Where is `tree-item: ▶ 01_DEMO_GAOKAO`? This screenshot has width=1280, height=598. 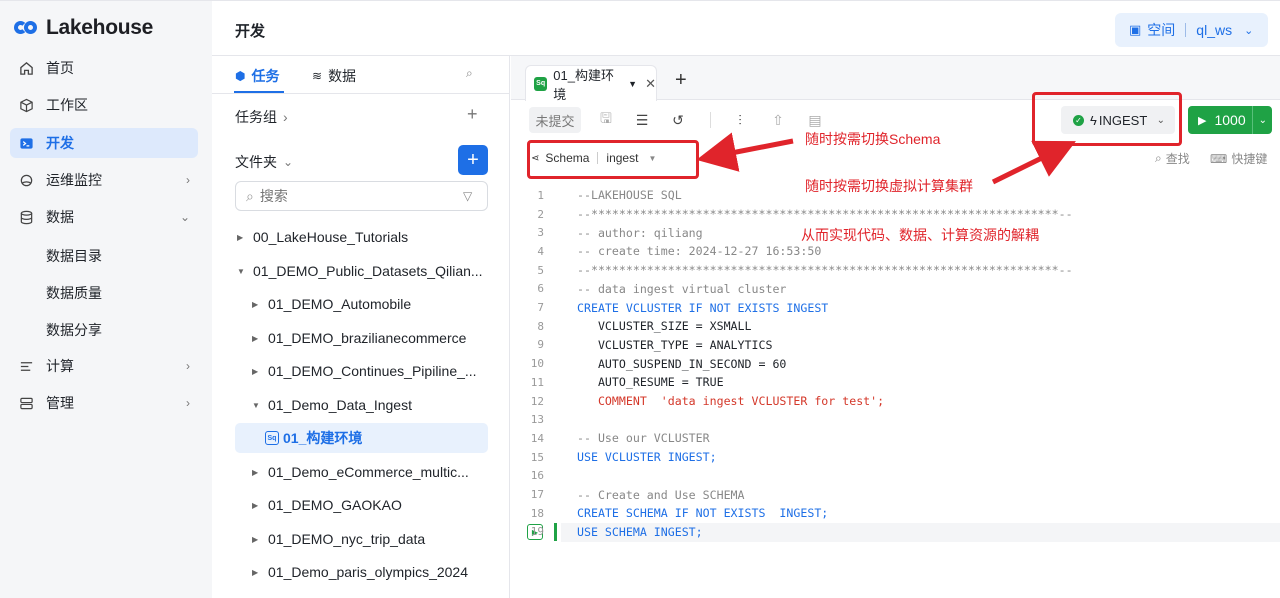 tree-item: ▶ 01_DEMO_GAOKAO is located at coordinates (327, 505).